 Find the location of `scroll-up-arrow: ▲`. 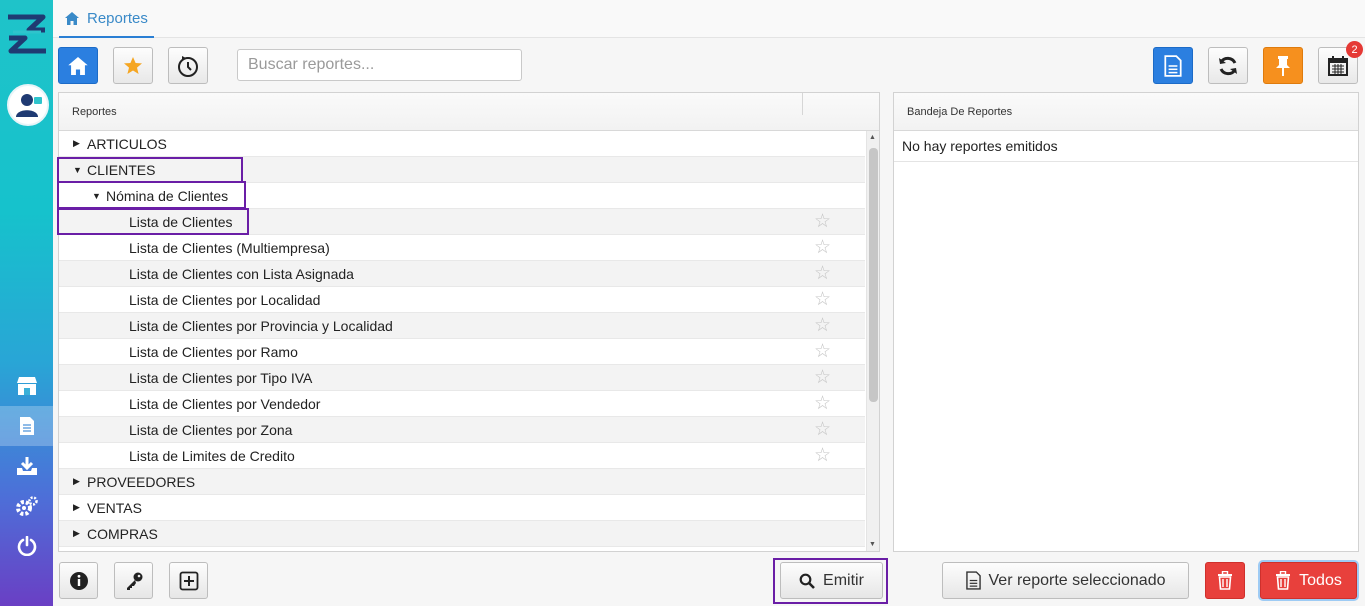

scroll-up-arrow: ▲ is located at coordinates (872, 137).